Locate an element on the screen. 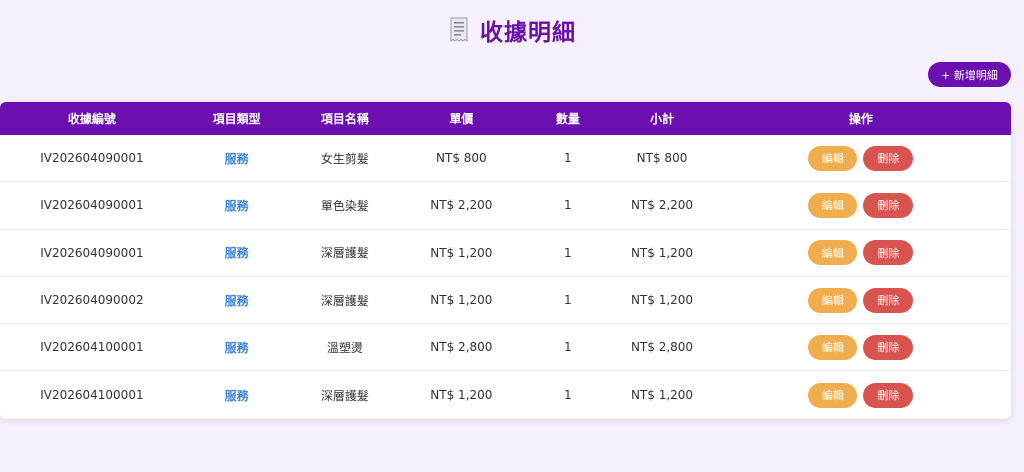  subtotal-cell: NT$ 2,800 is located at coordinates (662, 347).